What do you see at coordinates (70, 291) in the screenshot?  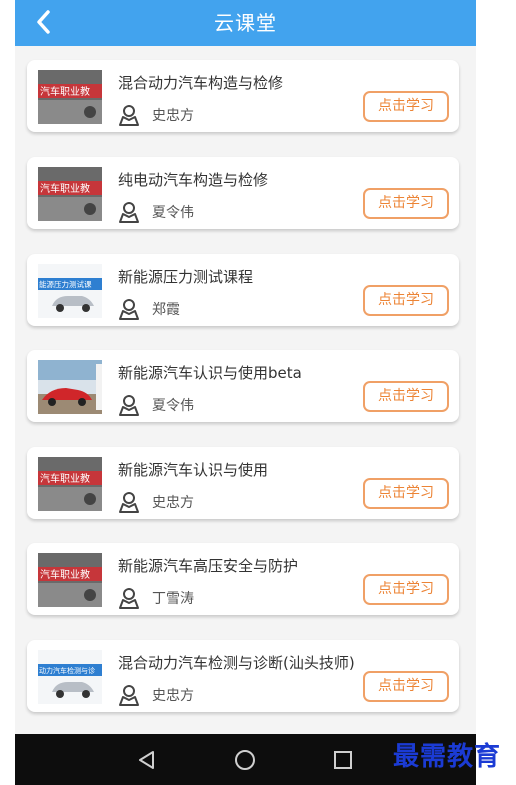 I see `course-thumbnail: 能源压力测试课` at bounding box center [70, 291].